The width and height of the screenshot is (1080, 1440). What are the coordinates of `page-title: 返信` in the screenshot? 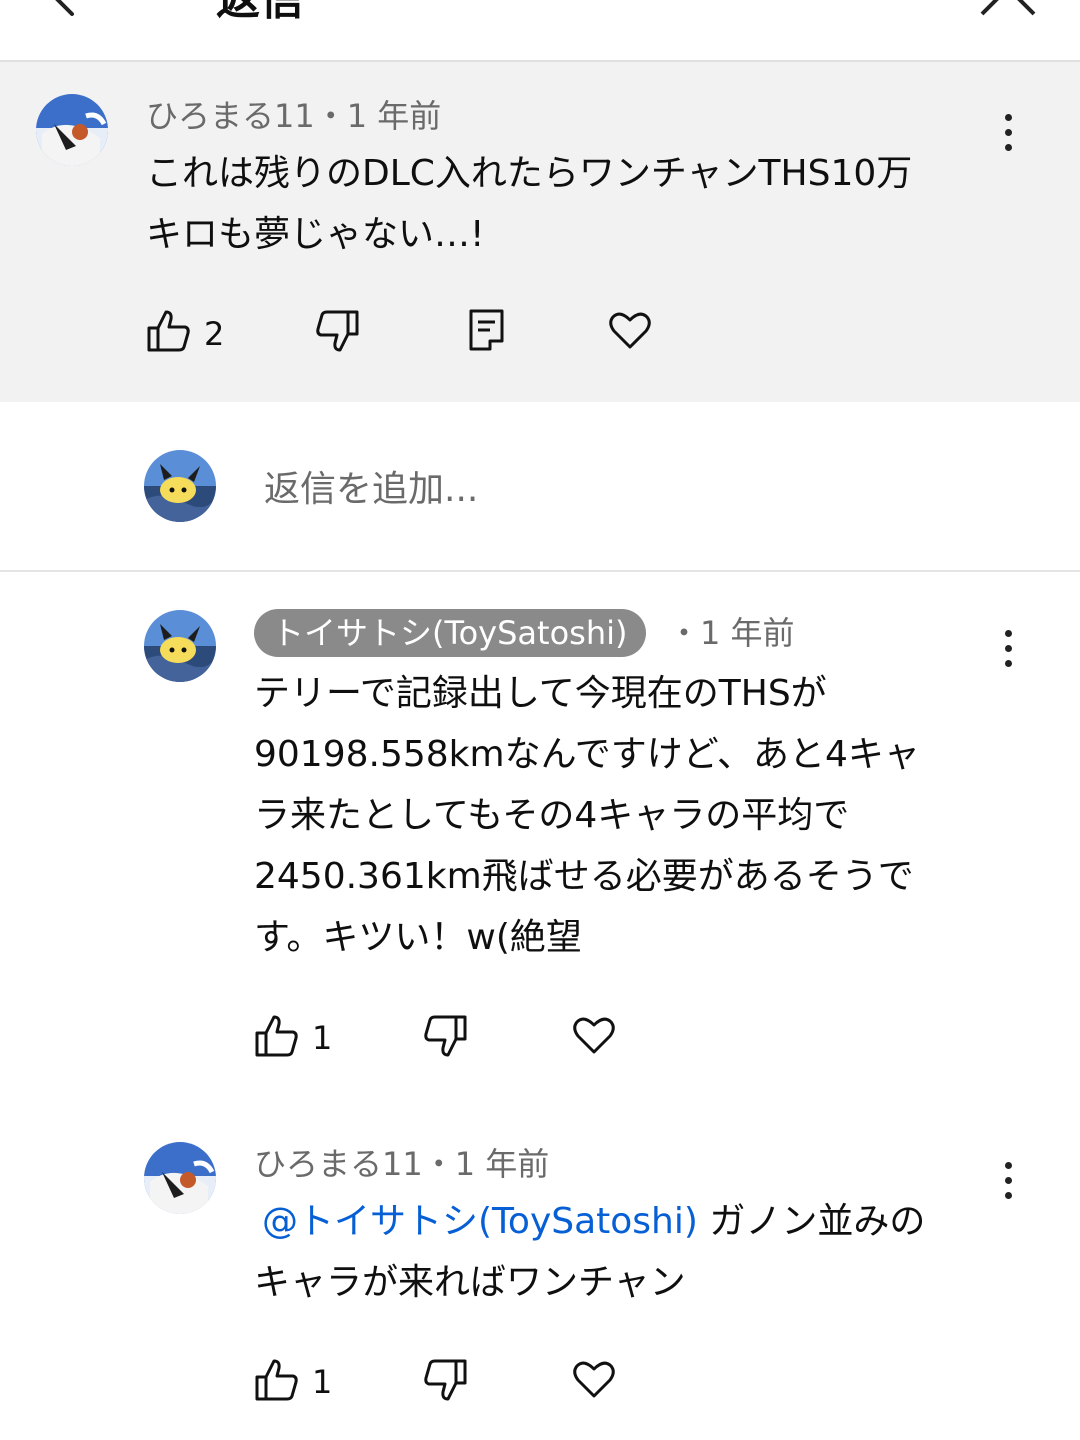 It's located at (260, 11).